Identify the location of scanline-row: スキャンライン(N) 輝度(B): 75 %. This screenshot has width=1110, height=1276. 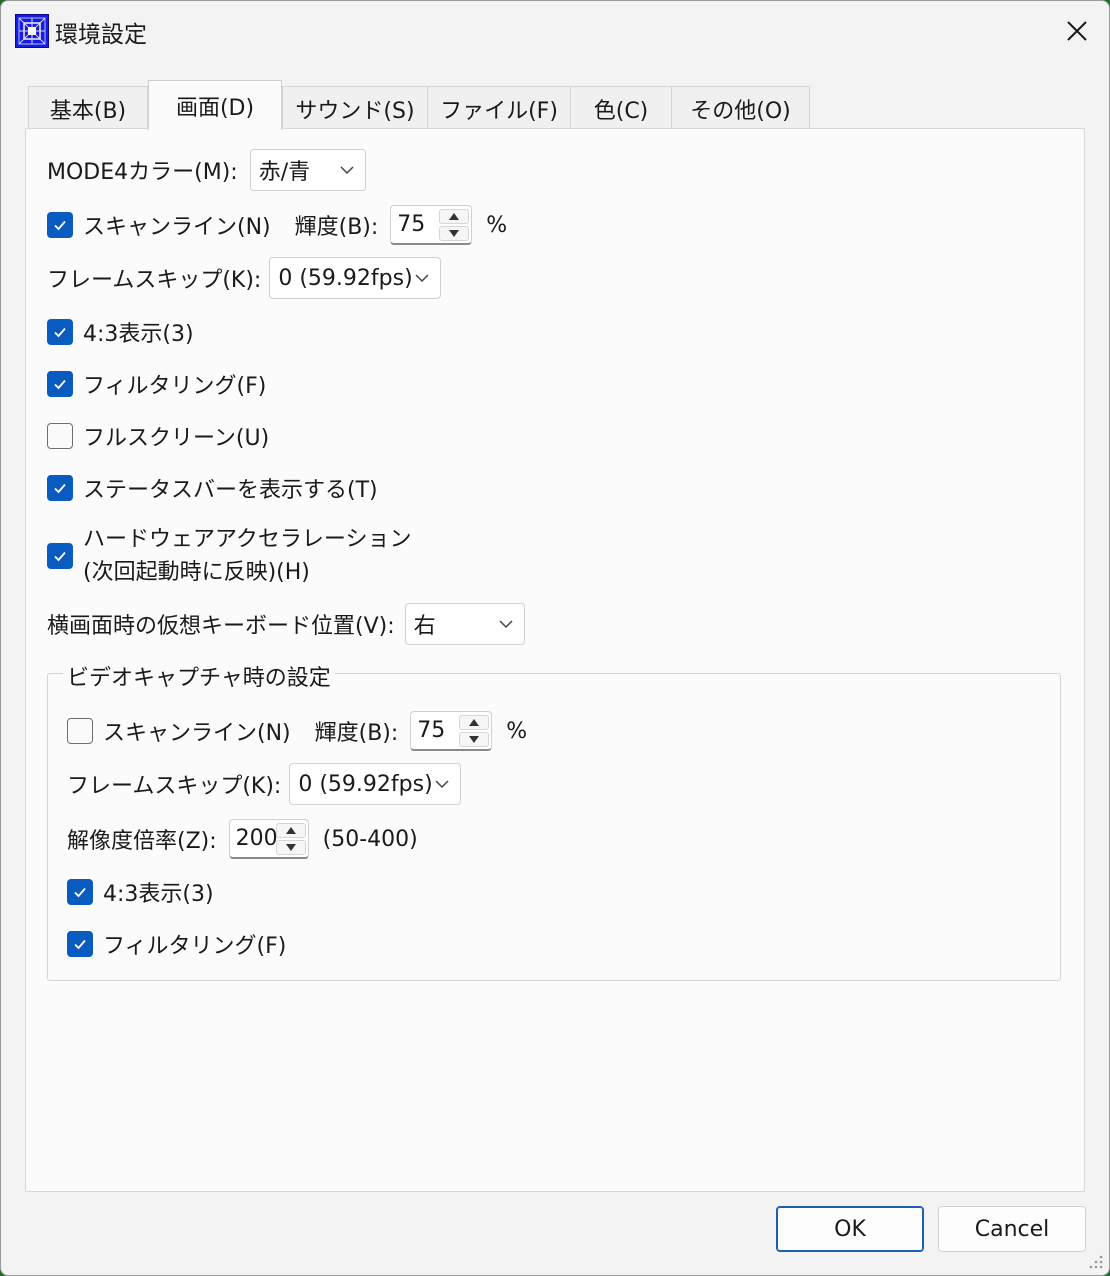
(277, 225).